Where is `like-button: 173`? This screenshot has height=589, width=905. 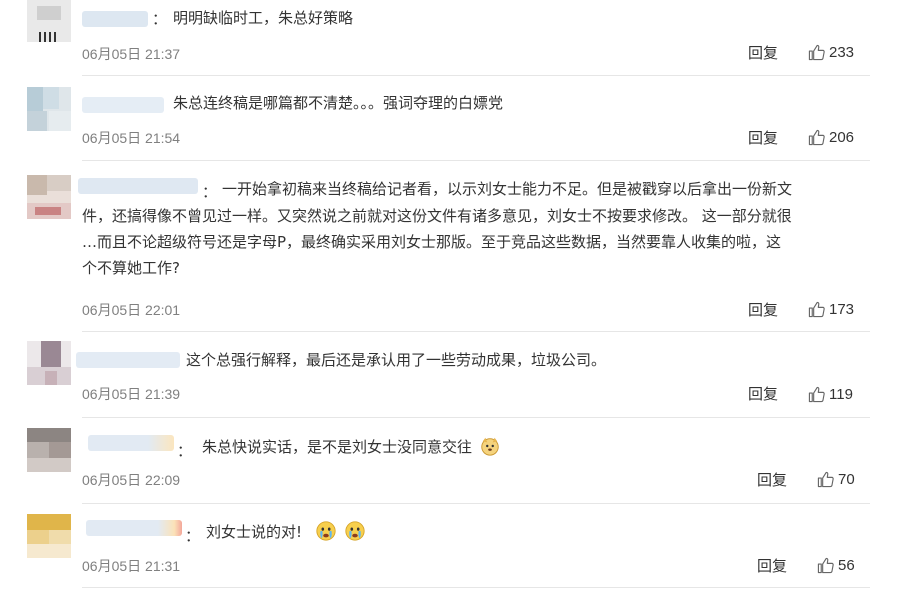
like-button: 173 is located at coordinates (831, 309).